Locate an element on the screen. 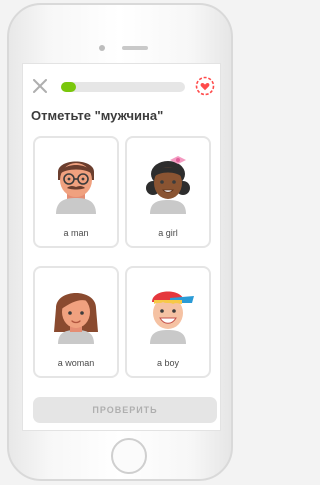 This screenshot has height=485, width=320. option-card-woman: a woman is located at coordinates (76, 322).